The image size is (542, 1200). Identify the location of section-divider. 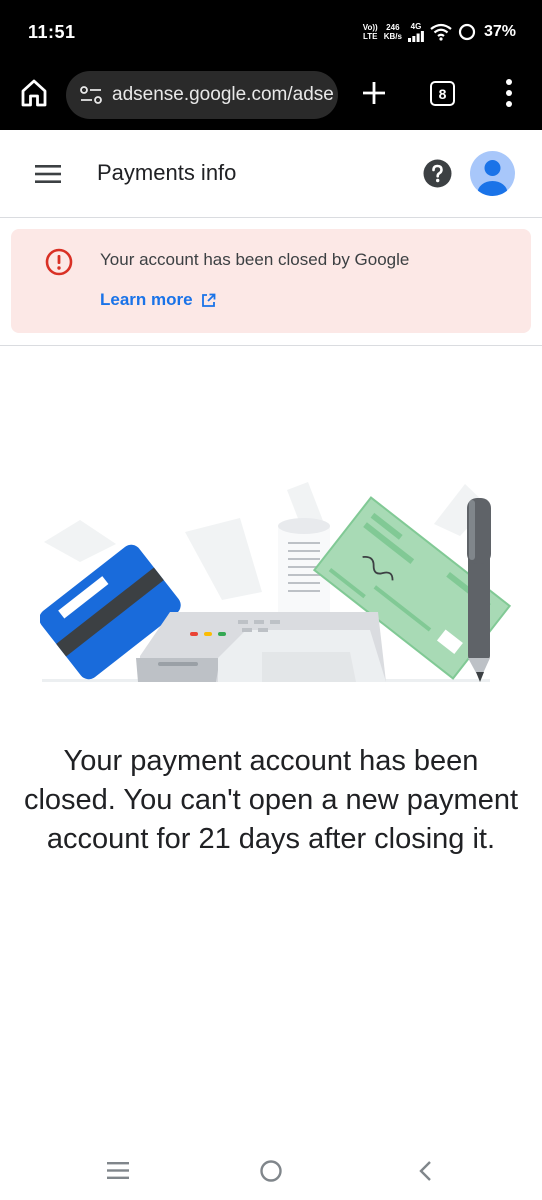
(271, 345).